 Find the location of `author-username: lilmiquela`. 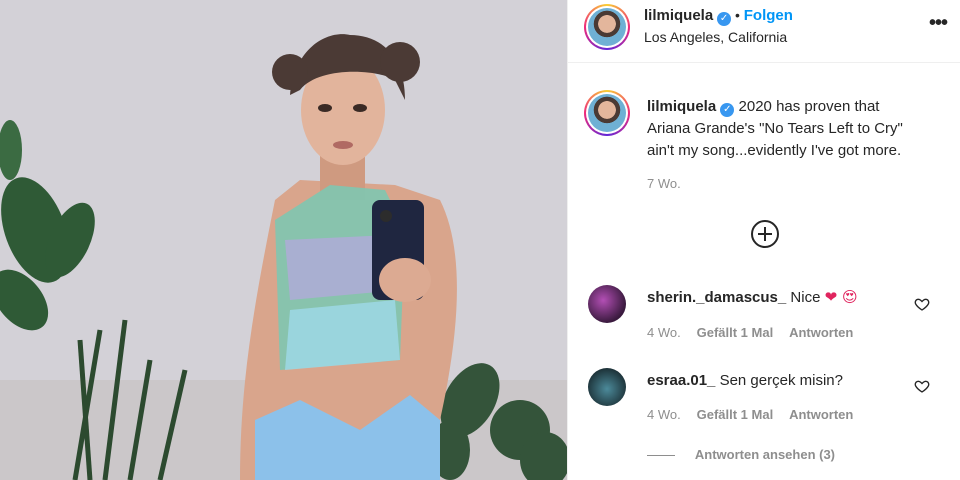

author-username: lilmiquela is located at coordinates (678, 15).